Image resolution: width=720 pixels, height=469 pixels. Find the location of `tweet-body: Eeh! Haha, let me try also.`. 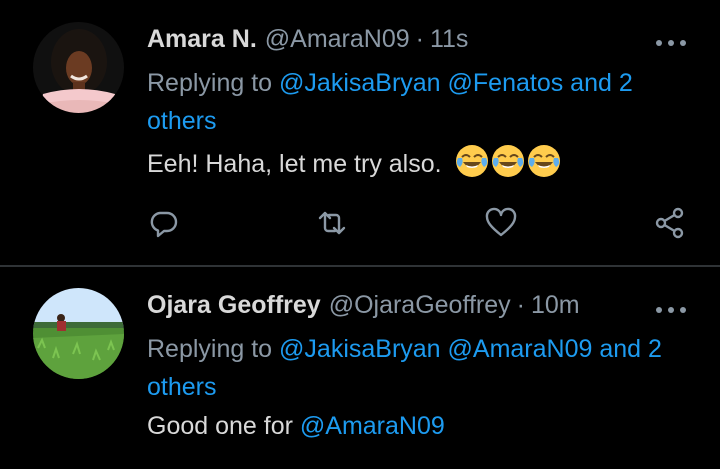

tweet-body: Eeh! Haha, let me try also. is located at coordinates (294, 164).